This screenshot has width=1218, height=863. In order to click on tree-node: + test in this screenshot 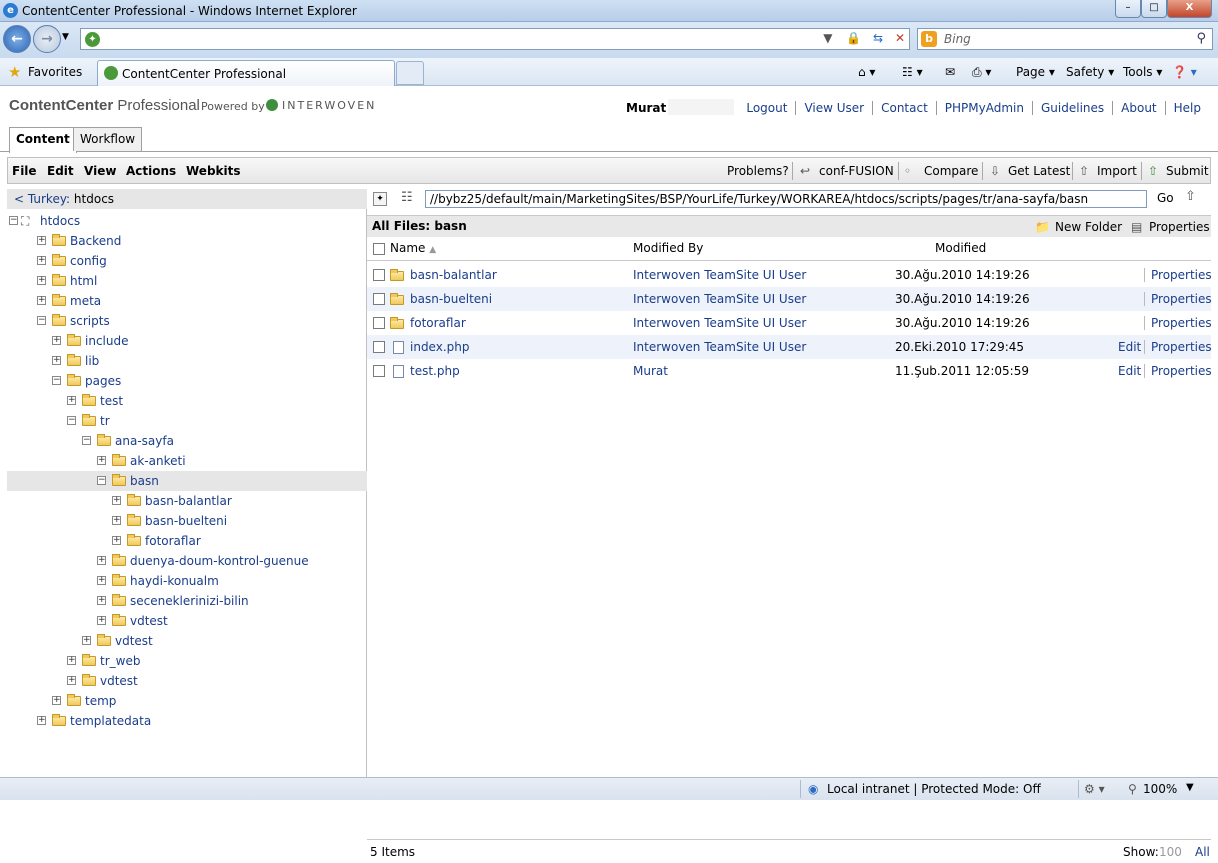, I will do `click(187, 401)`.